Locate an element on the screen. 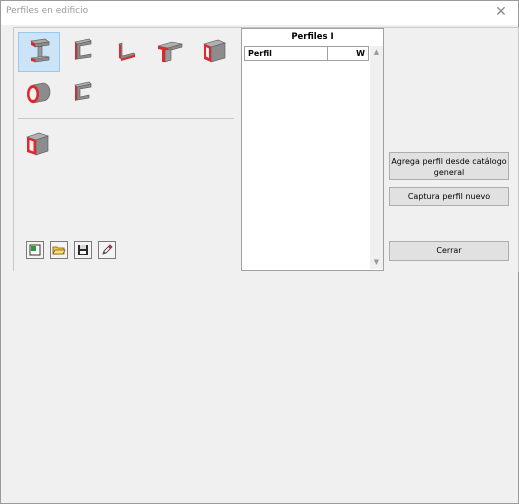 The height and width of the screenshot is (504, 519). rectangular-tube-profile-icon is located at coordinates (215, 52).